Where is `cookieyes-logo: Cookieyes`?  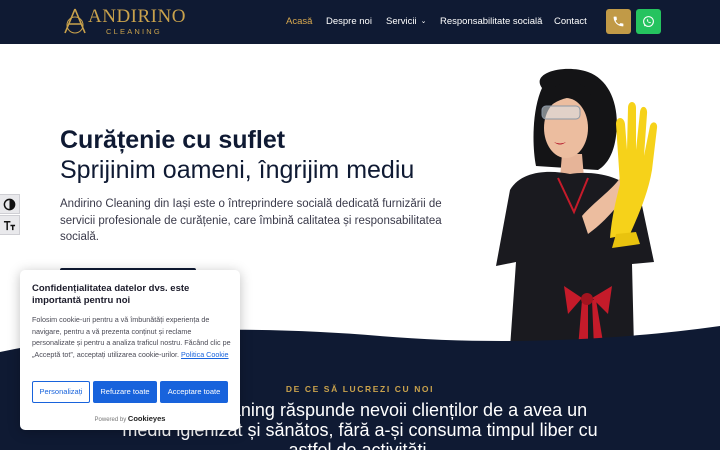 cookieyes-logo: Cookieyes is located at coordinates (146, 418).